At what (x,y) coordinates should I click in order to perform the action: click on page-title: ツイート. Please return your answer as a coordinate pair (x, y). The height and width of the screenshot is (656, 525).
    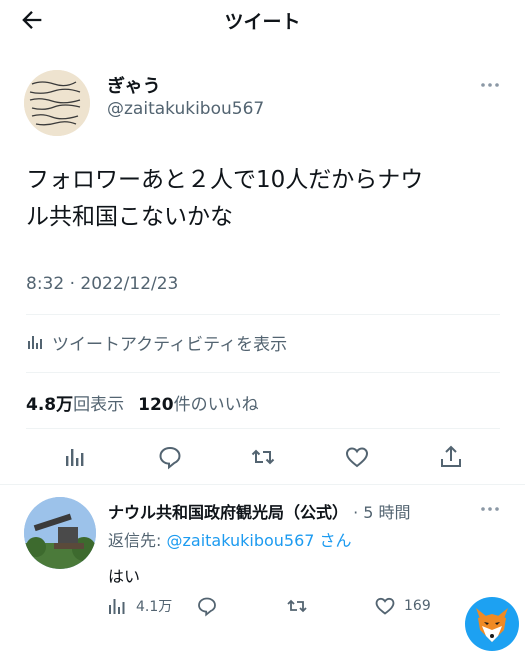
    Looking at the image, I should click on (262, 22).